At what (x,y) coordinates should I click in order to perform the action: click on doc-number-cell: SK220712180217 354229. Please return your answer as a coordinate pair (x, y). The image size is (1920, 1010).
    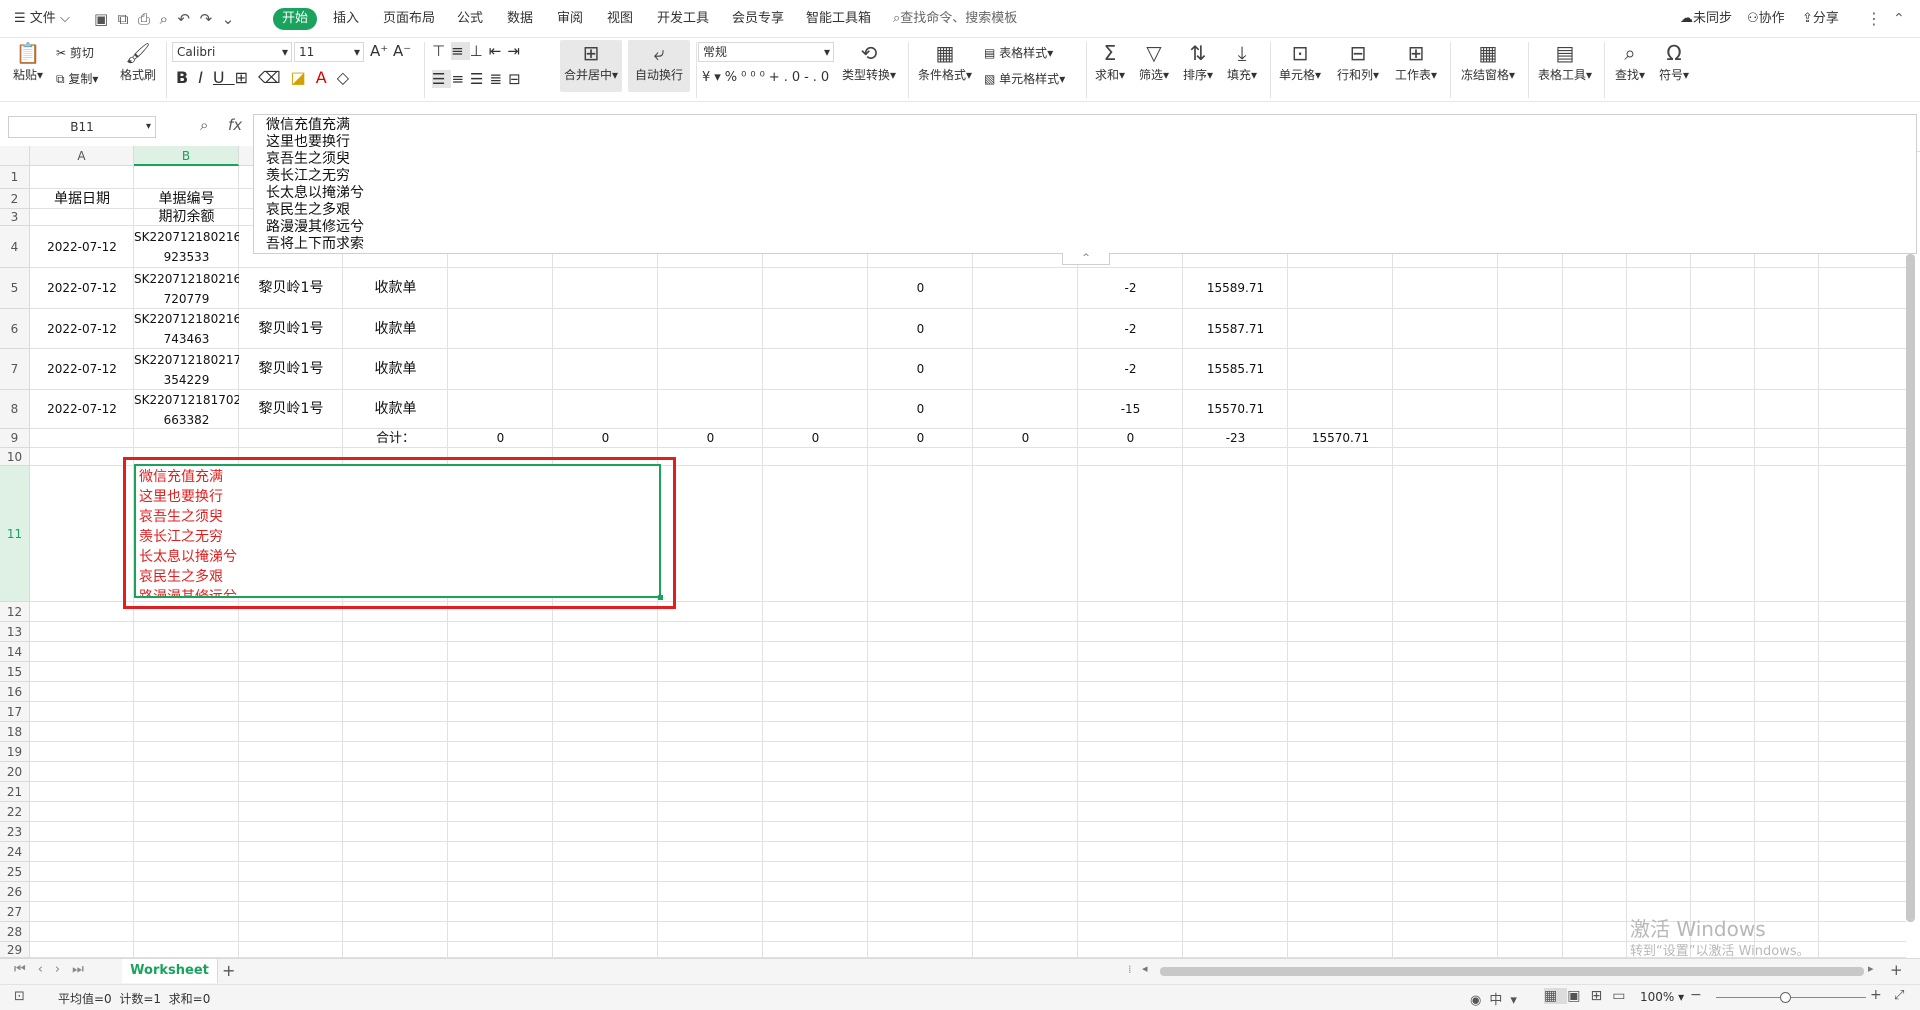
    Looking at the image, I should click on (186, 369).